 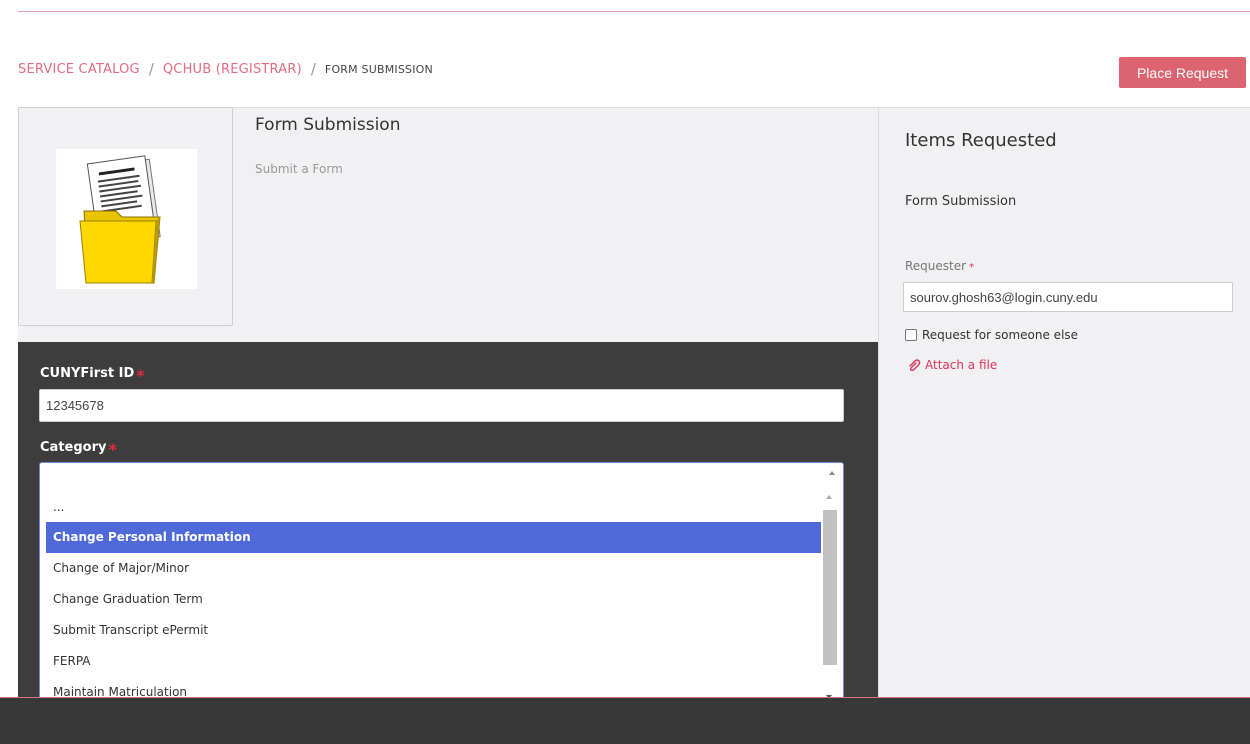 I want to click on breadcrumb-current: FORM SUBMISSION, so click(x=378, y=69).